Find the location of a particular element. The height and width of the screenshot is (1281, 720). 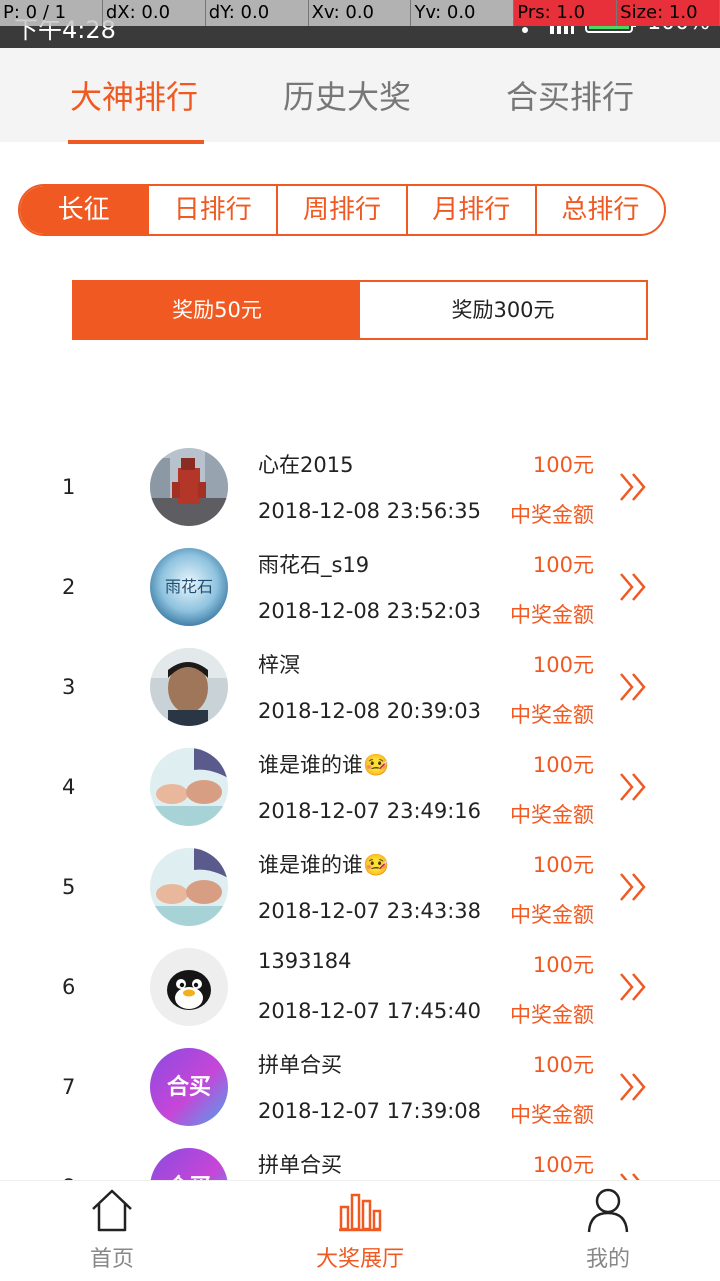

win-time: 2018-12-08 23:52:03 is located at coordinates (370, 611).